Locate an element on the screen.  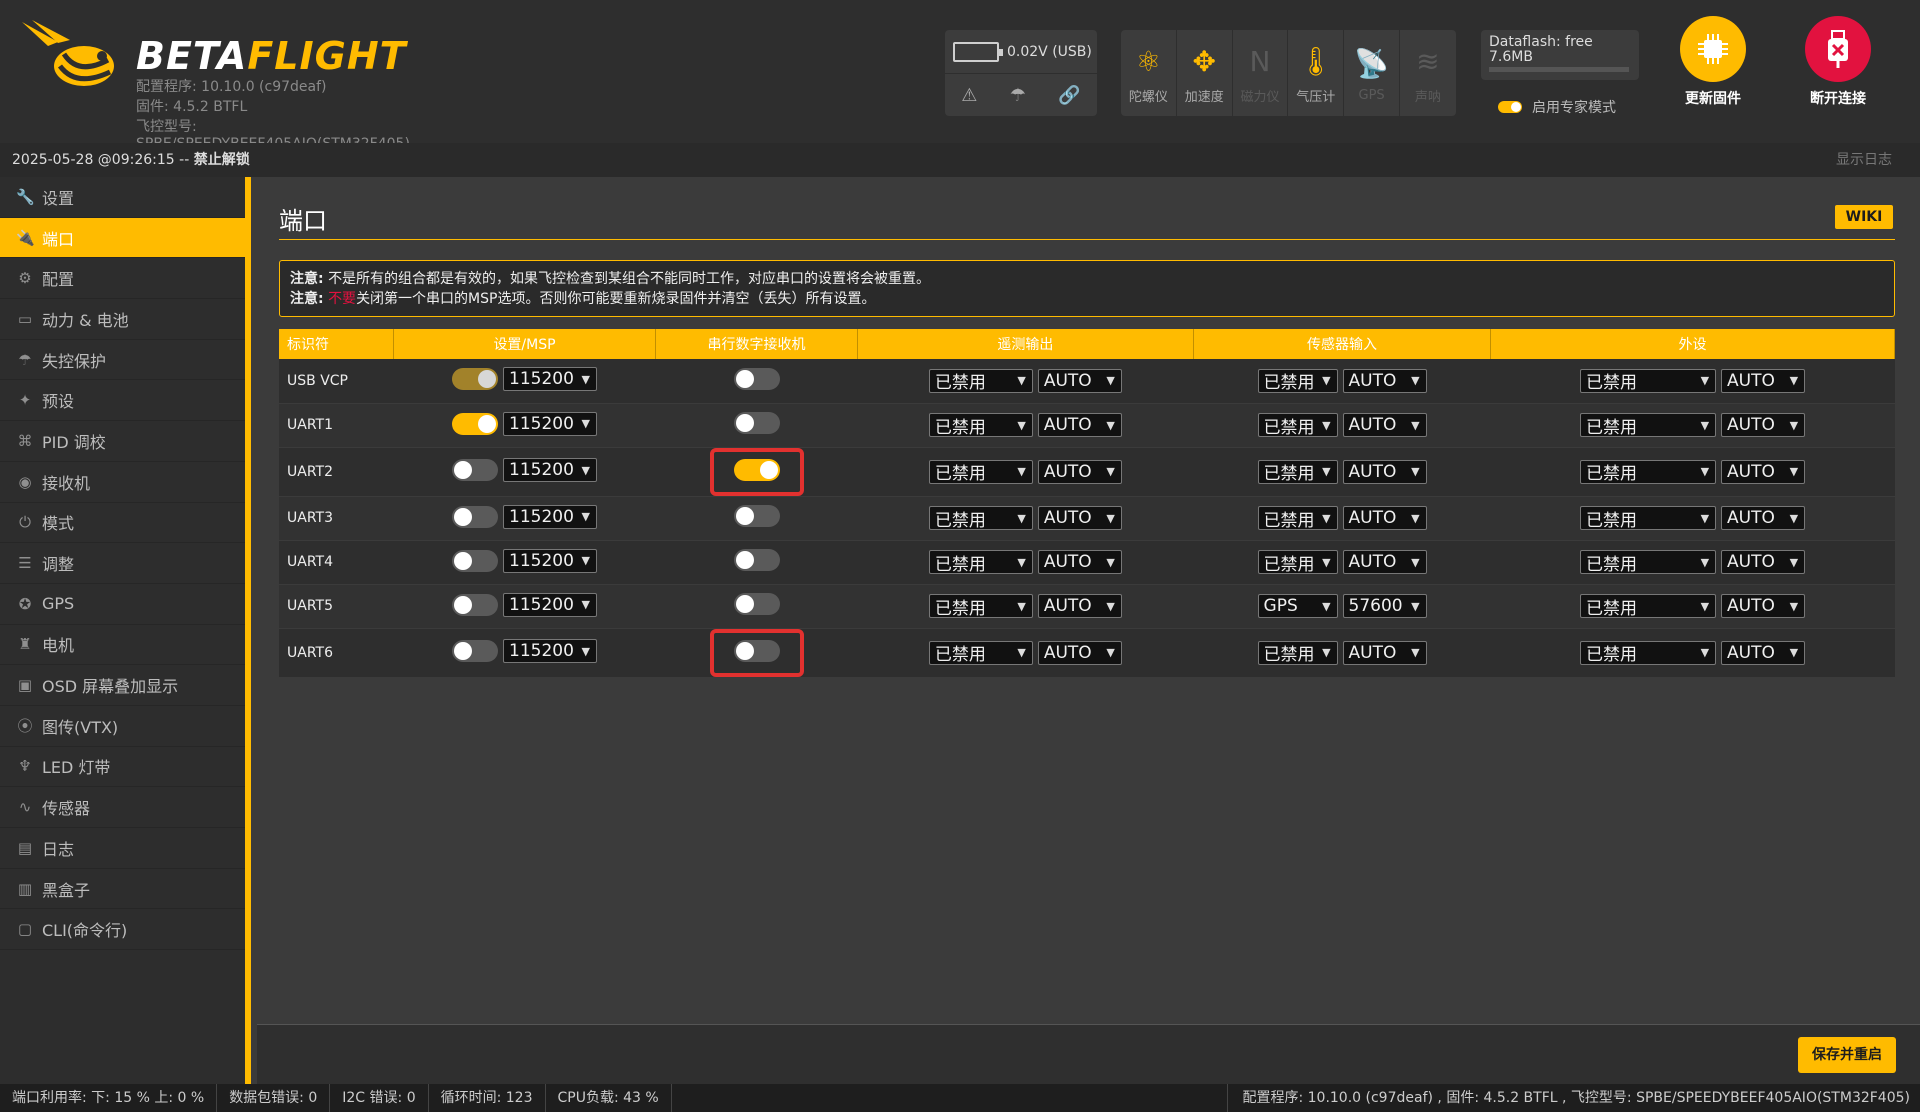
show-log-link: 显示日志 is located at coordinates (1864, 160).